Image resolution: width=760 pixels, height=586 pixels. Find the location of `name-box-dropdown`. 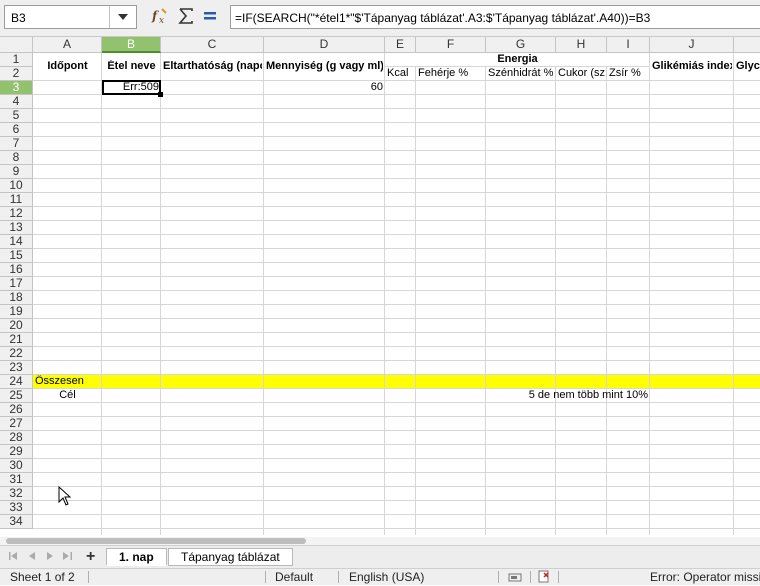

name-box-dropdown is located at coordinates (122, 17).